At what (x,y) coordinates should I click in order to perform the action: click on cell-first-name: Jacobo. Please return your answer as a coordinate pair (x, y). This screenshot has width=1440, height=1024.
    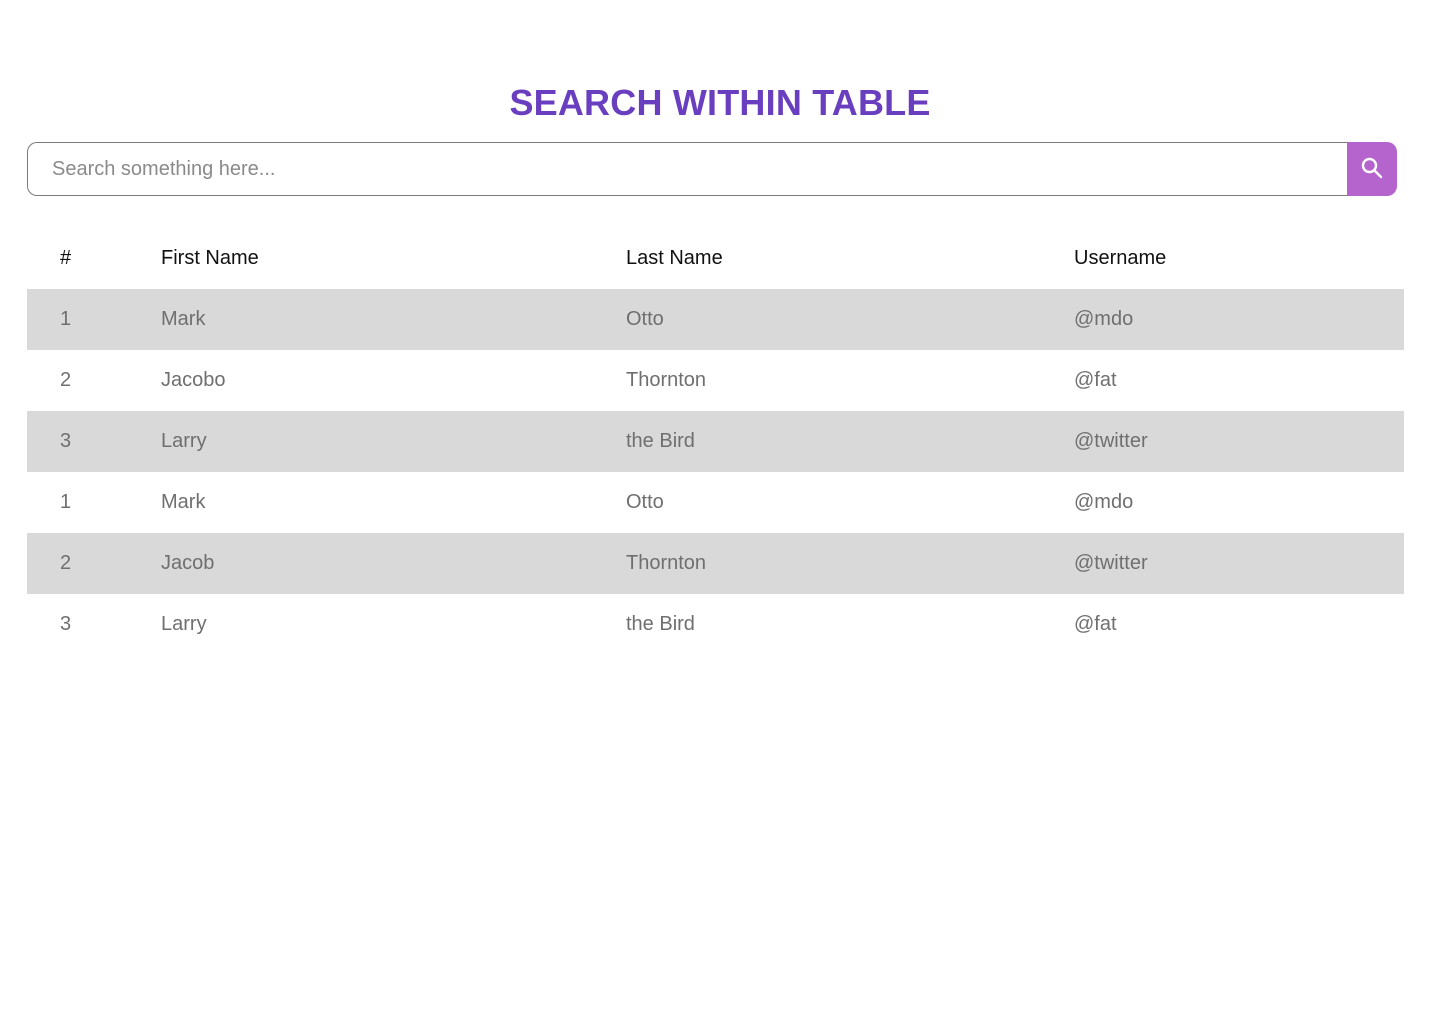
    Looking at the image, I should click on (193, 380).